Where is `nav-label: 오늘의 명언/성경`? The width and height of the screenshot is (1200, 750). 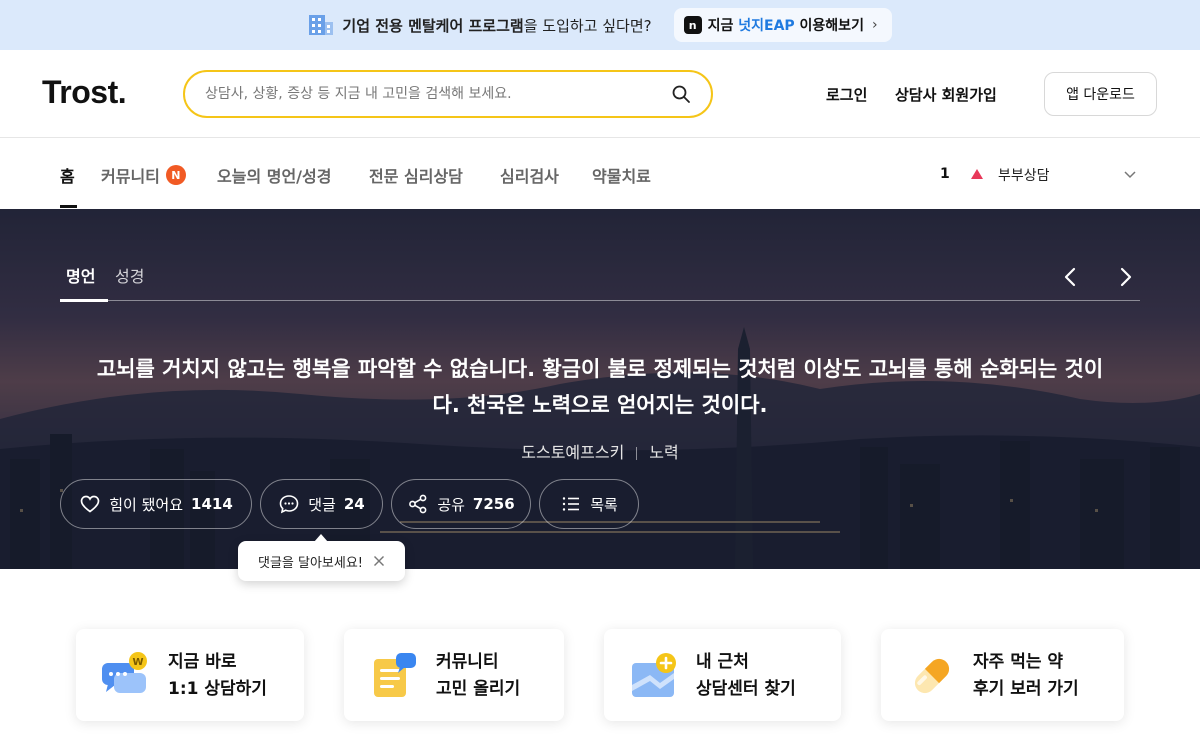 nav-label: 오늘의 명언/성경 is located at coordinates (274, 176).